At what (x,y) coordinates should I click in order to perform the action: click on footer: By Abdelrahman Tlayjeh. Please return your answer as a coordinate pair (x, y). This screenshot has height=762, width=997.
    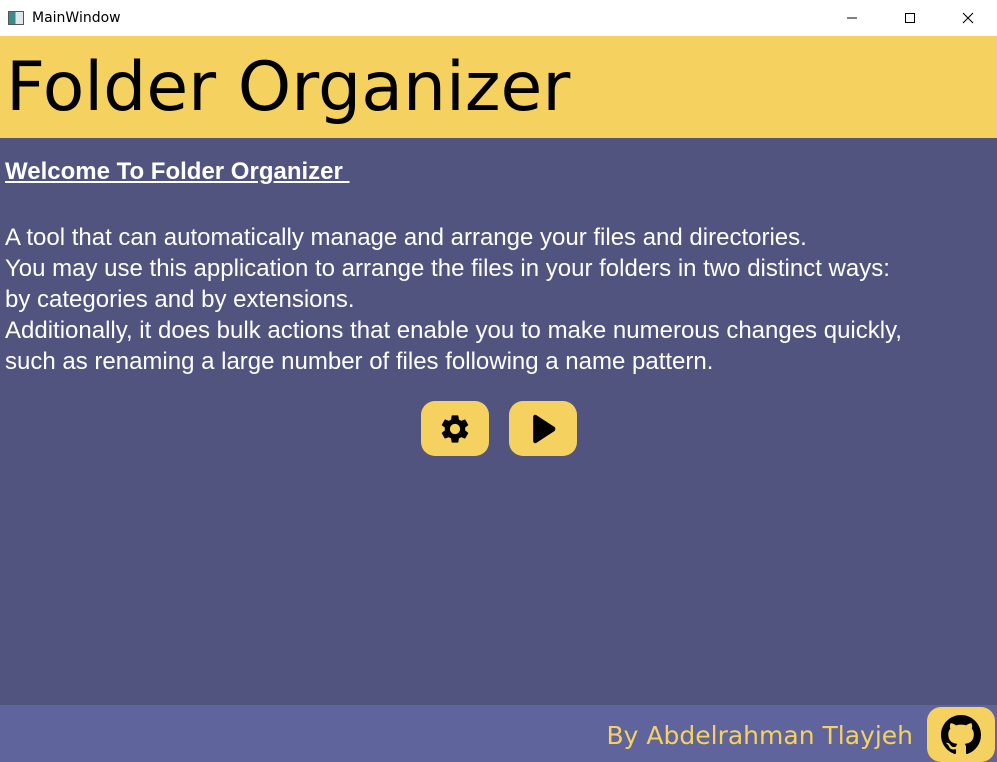
    Looking at the image, I should click on (498, 733).